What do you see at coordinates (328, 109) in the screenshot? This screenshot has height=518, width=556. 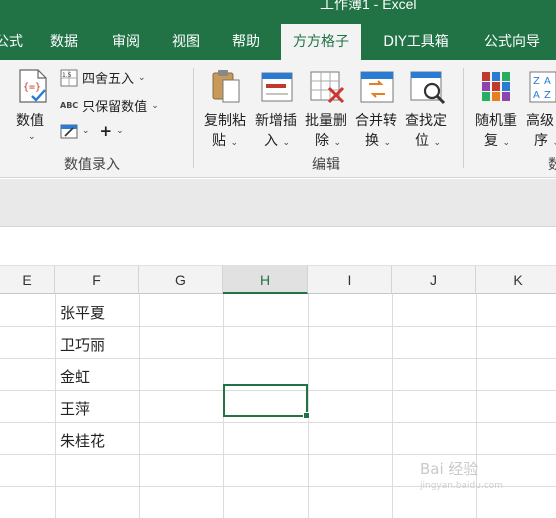 I see `batch-delete-button: 批量删 除 ⌄` at bounding box center [328, 109].